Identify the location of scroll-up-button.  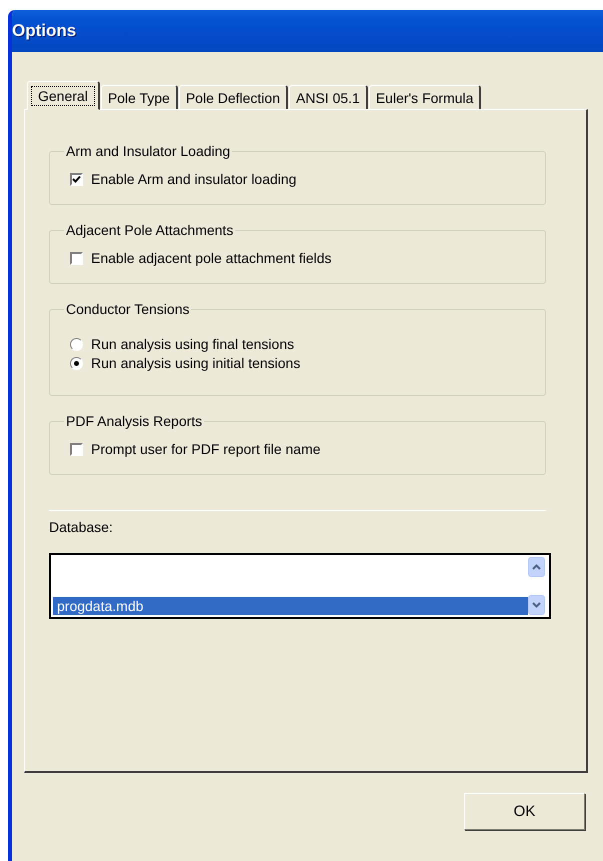
(536, 567).